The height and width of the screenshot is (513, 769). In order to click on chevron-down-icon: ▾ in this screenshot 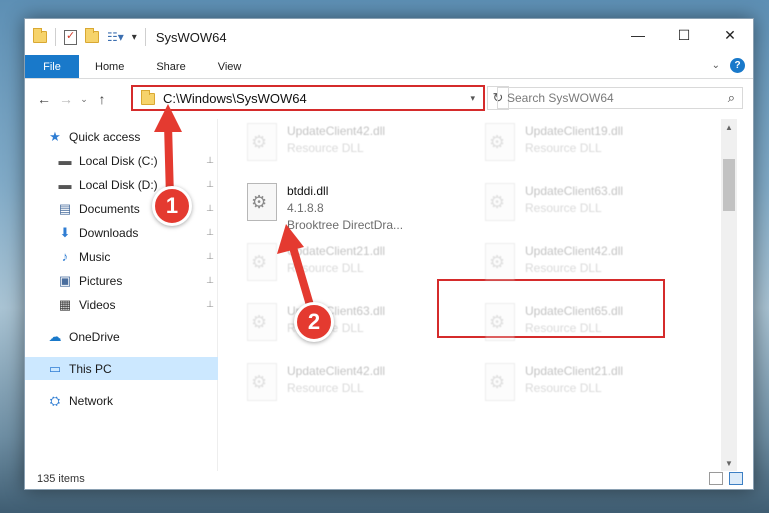, I will do `click(472, 98)`.